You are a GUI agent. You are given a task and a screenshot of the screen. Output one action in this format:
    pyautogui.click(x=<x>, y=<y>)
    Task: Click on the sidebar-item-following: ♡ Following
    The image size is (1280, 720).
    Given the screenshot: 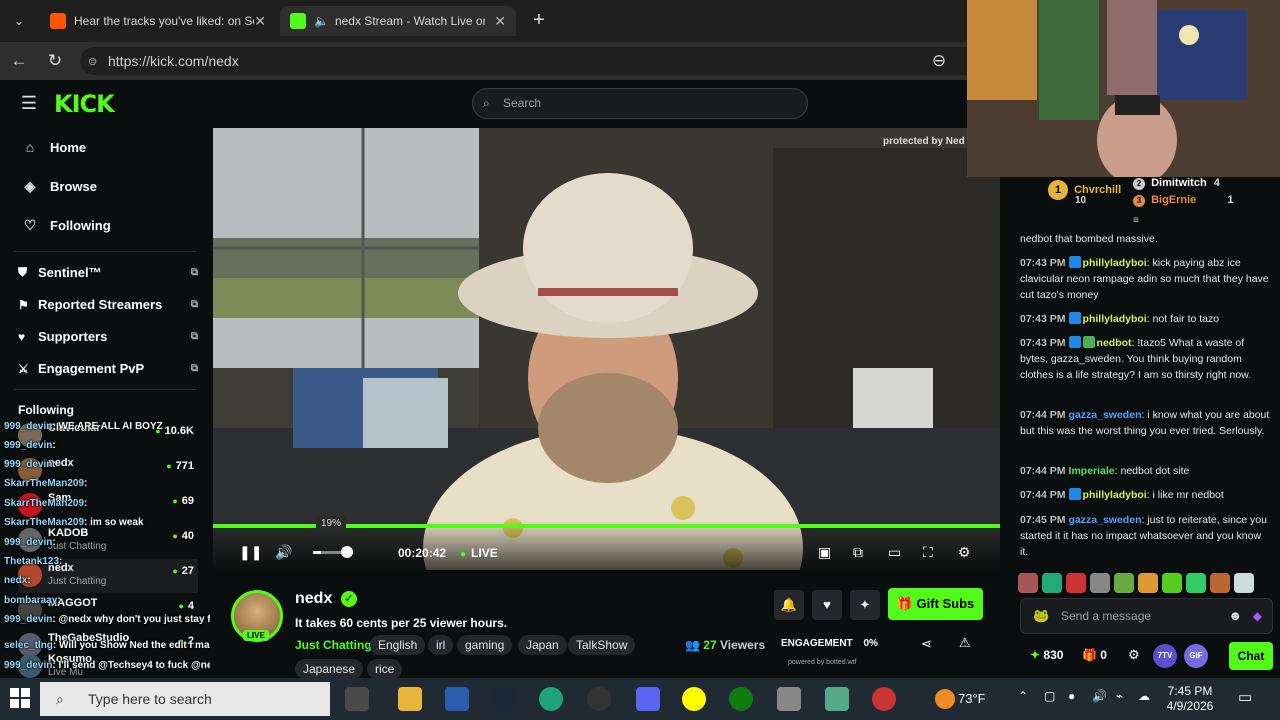 What is the action you would take?
    pyautogui.click(x=66, y=225)
    